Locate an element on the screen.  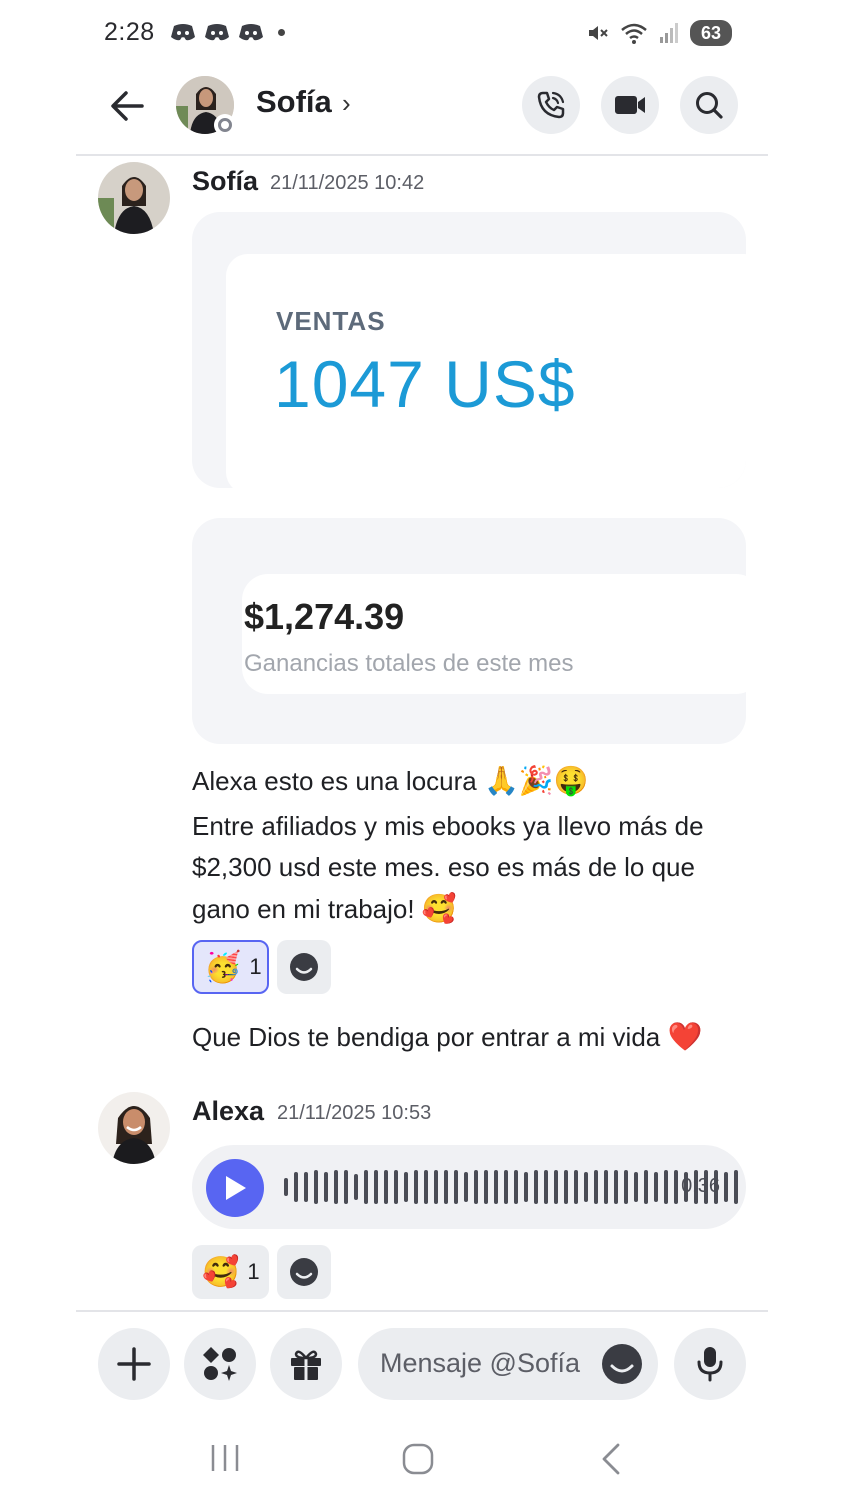
home-button is located at coordinates (418, 1461).